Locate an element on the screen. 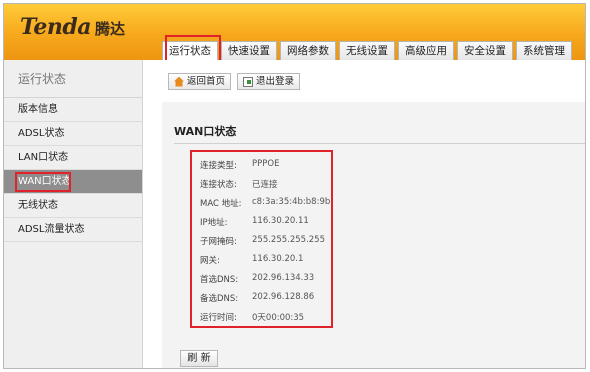  home-button-label: 返回首页 is located at coordinates (206, 81).